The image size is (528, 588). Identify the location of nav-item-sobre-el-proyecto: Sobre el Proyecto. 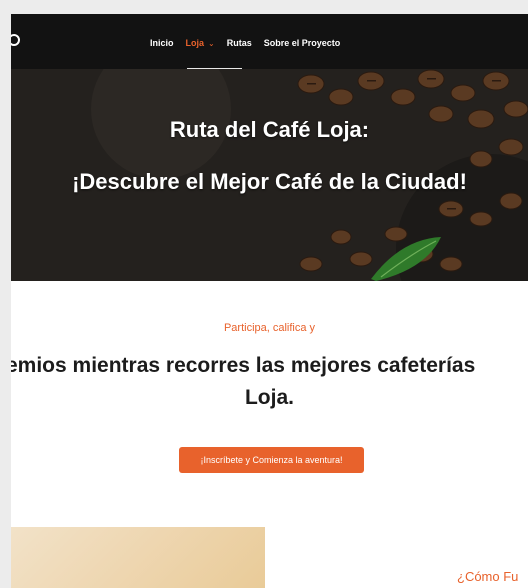
(302, 43).